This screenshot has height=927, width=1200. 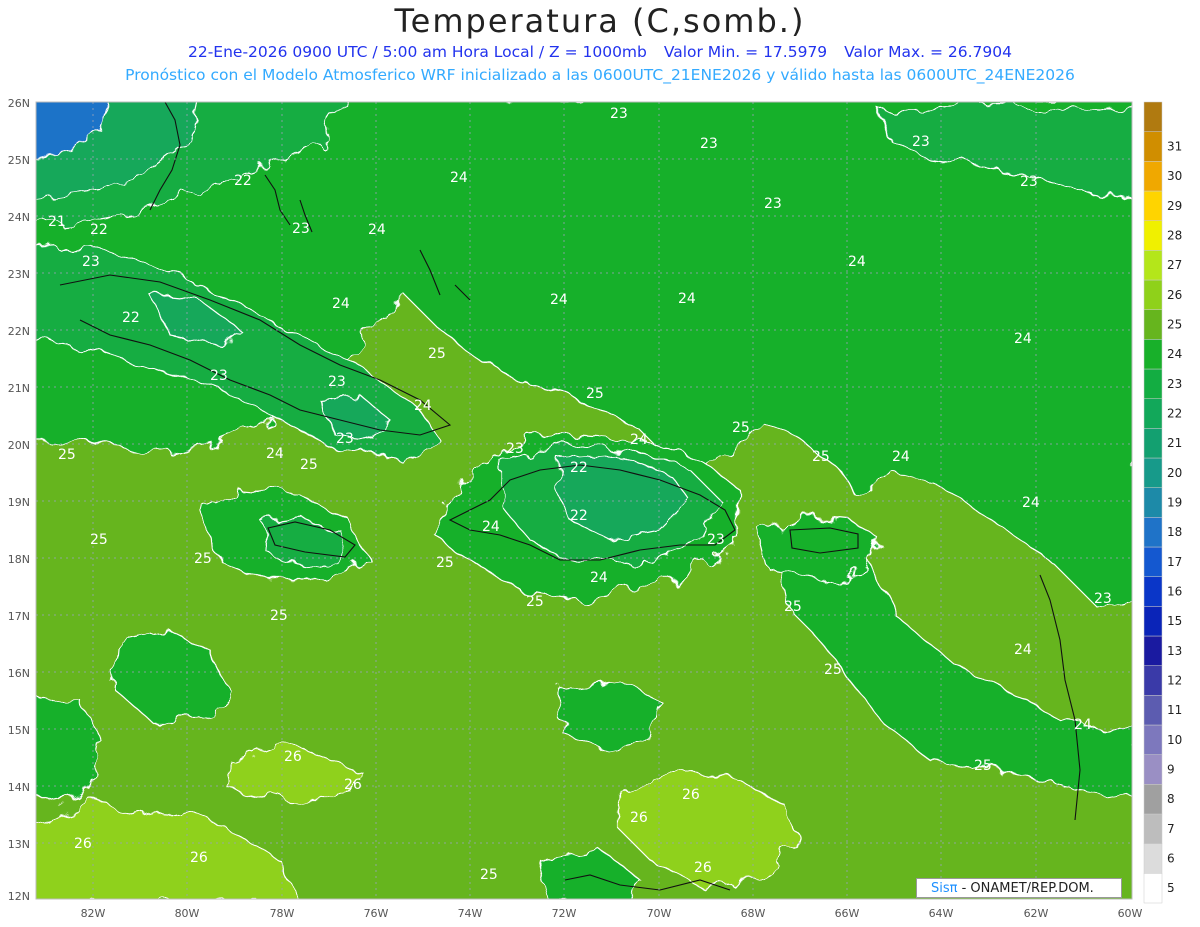 I want to click on lat-label: 24N, so click(x=19, y=217).